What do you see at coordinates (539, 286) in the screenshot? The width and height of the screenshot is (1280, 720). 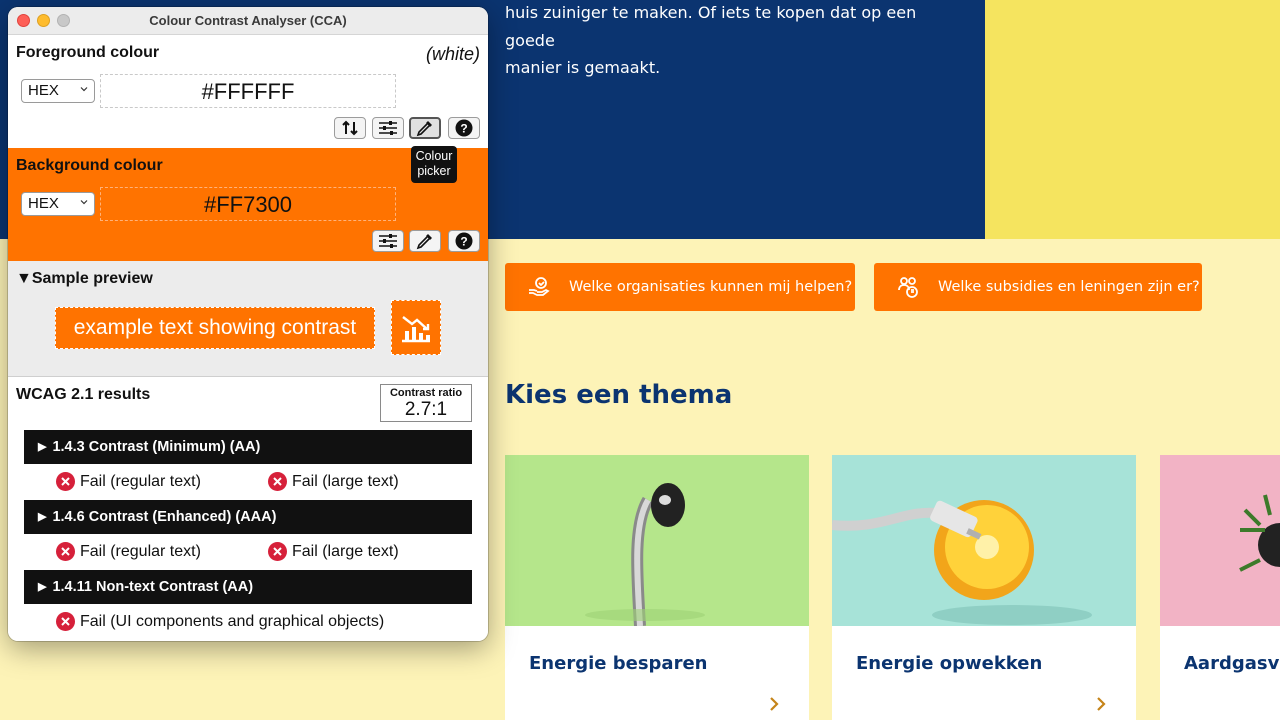 I see `helping-hand-icon` at bounding box center [539, 286].